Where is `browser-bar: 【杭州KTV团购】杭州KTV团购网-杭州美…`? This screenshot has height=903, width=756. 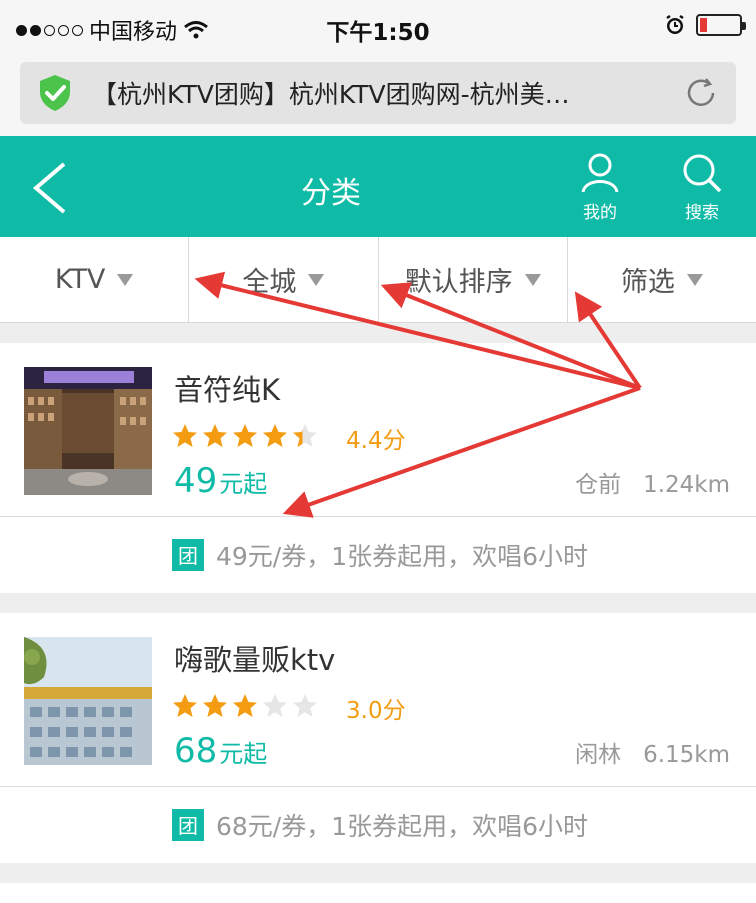 browser-bar: 【杭州KTV团购】杭州KTV团购网-杭州美… is located at coordinates (378, 96).